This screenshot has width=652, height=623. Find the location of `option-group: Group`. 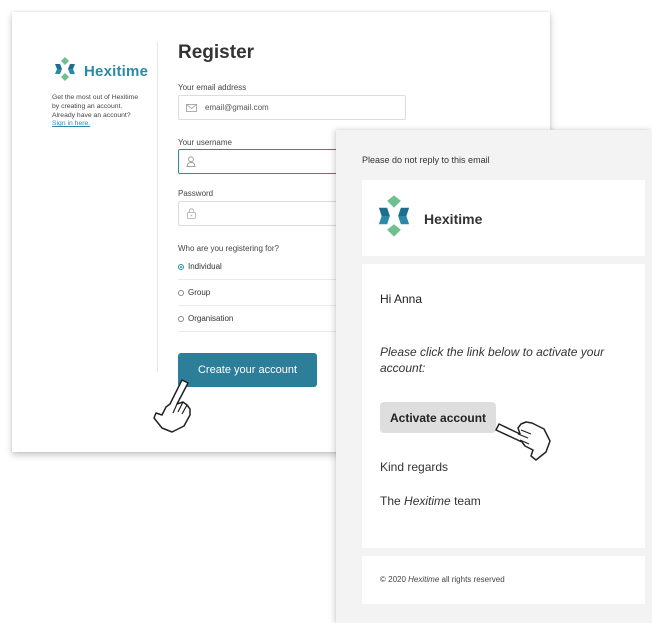

option-group: Group is located at coordinates (194, 292).